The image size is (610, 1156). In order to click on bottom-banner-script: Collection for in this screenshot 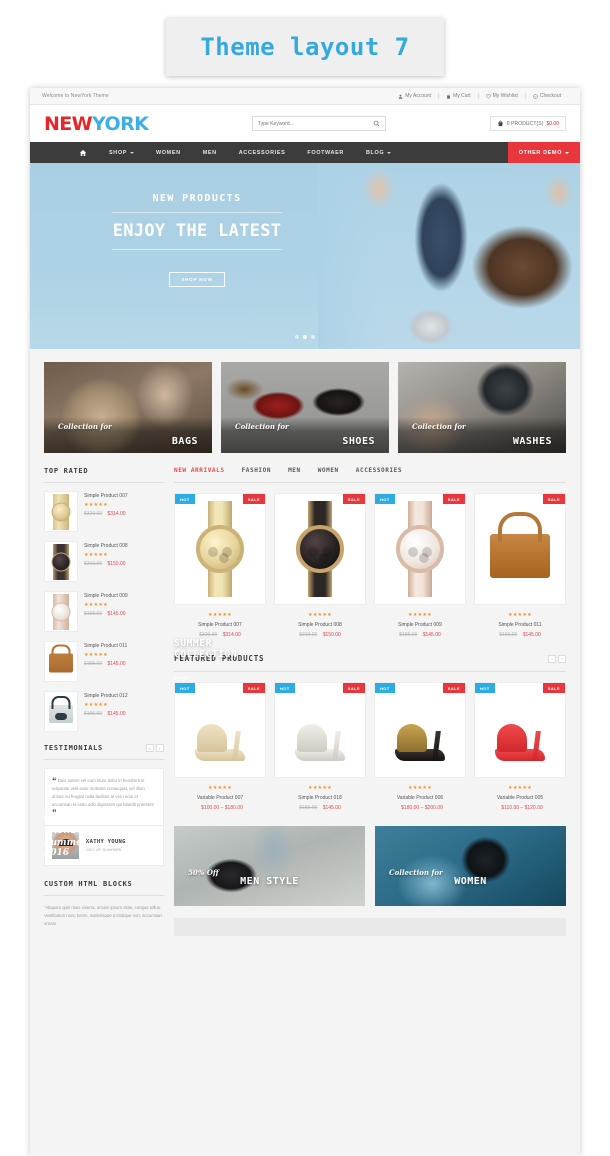, I will do `click(416, 872)`.